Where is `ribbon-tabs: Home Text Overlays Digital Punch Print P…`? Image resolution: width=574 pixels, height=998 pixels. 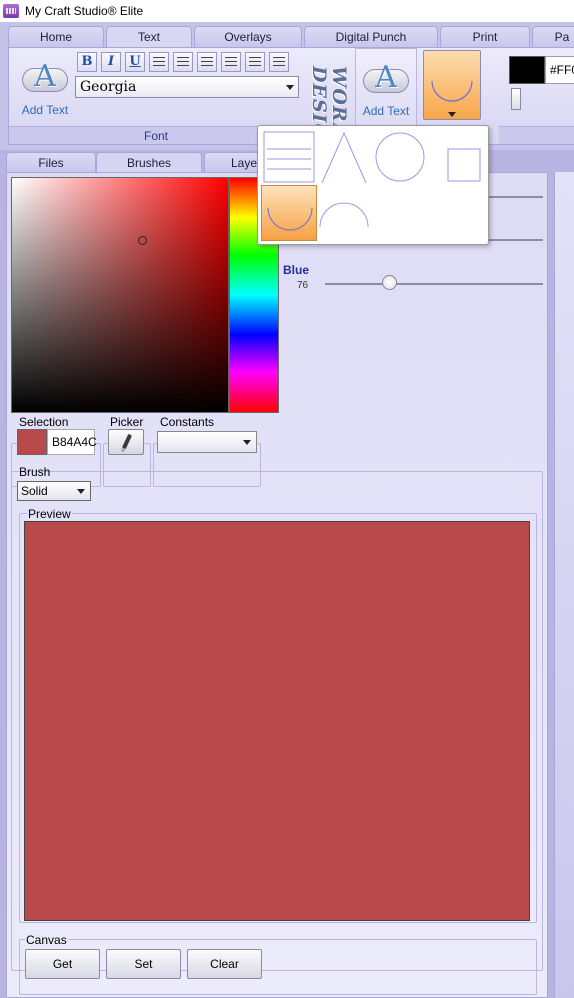 ribbon-tabs: Home Text Overlays Digital Punch Print P… is located at coordinates (287, 37).